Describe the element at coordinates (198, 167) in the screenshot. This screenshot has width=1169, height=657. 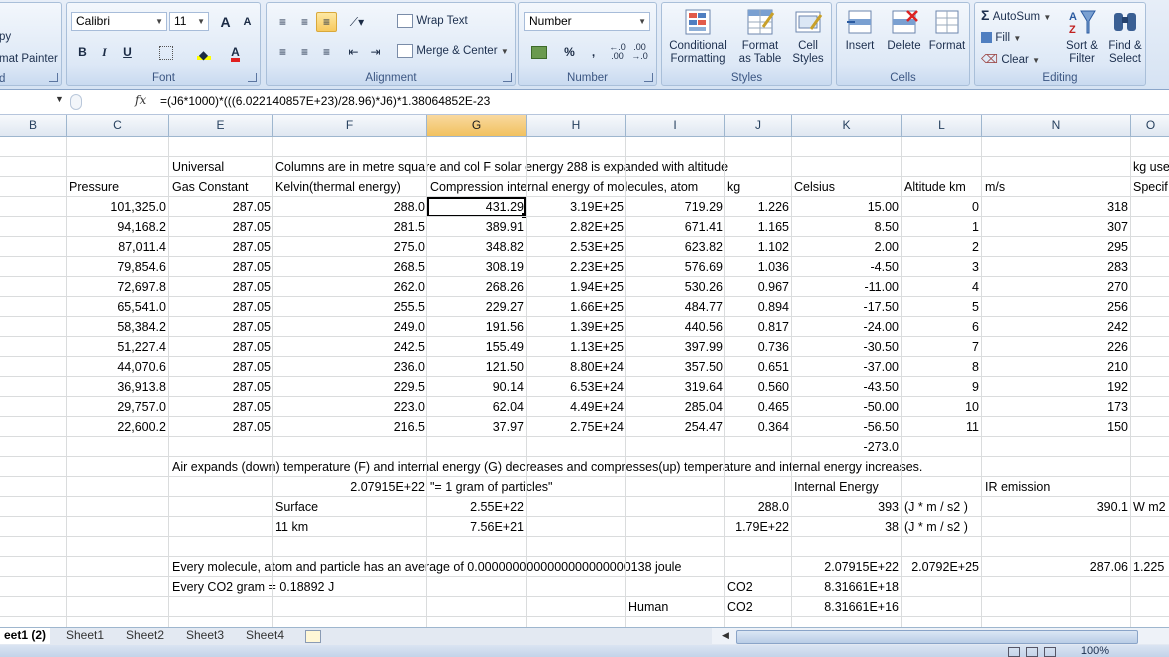
I see `cell-e-universal: Universal` at that location.